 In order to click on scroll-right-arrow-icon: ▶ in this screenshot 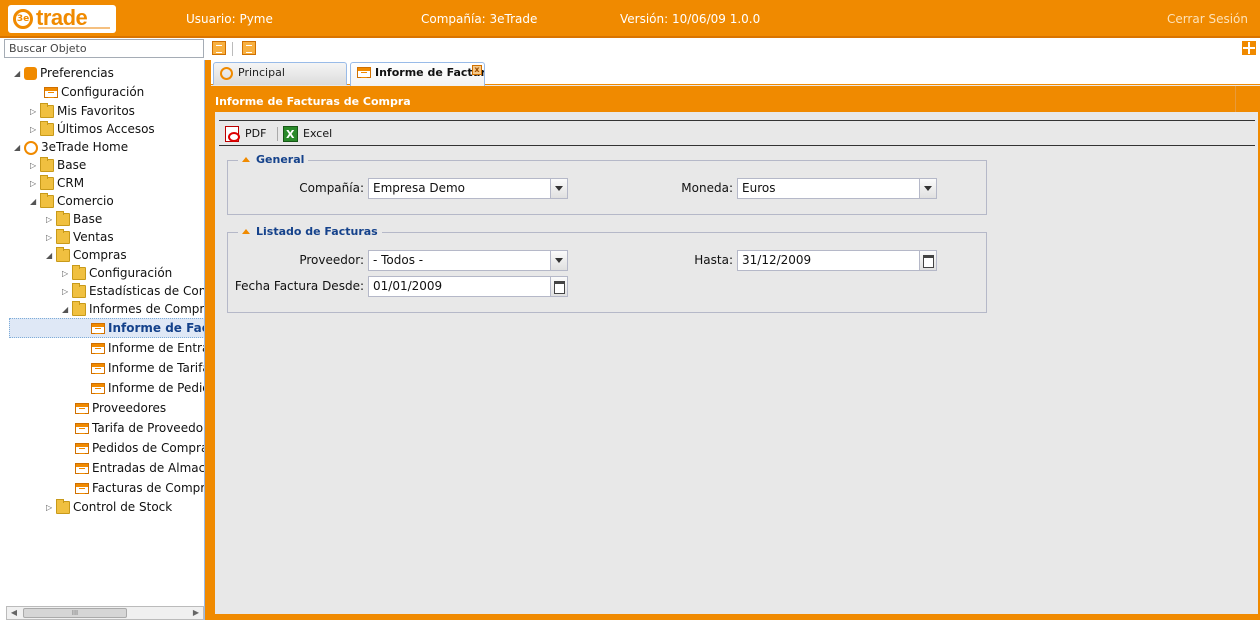, I will do `click(196, 613)`.